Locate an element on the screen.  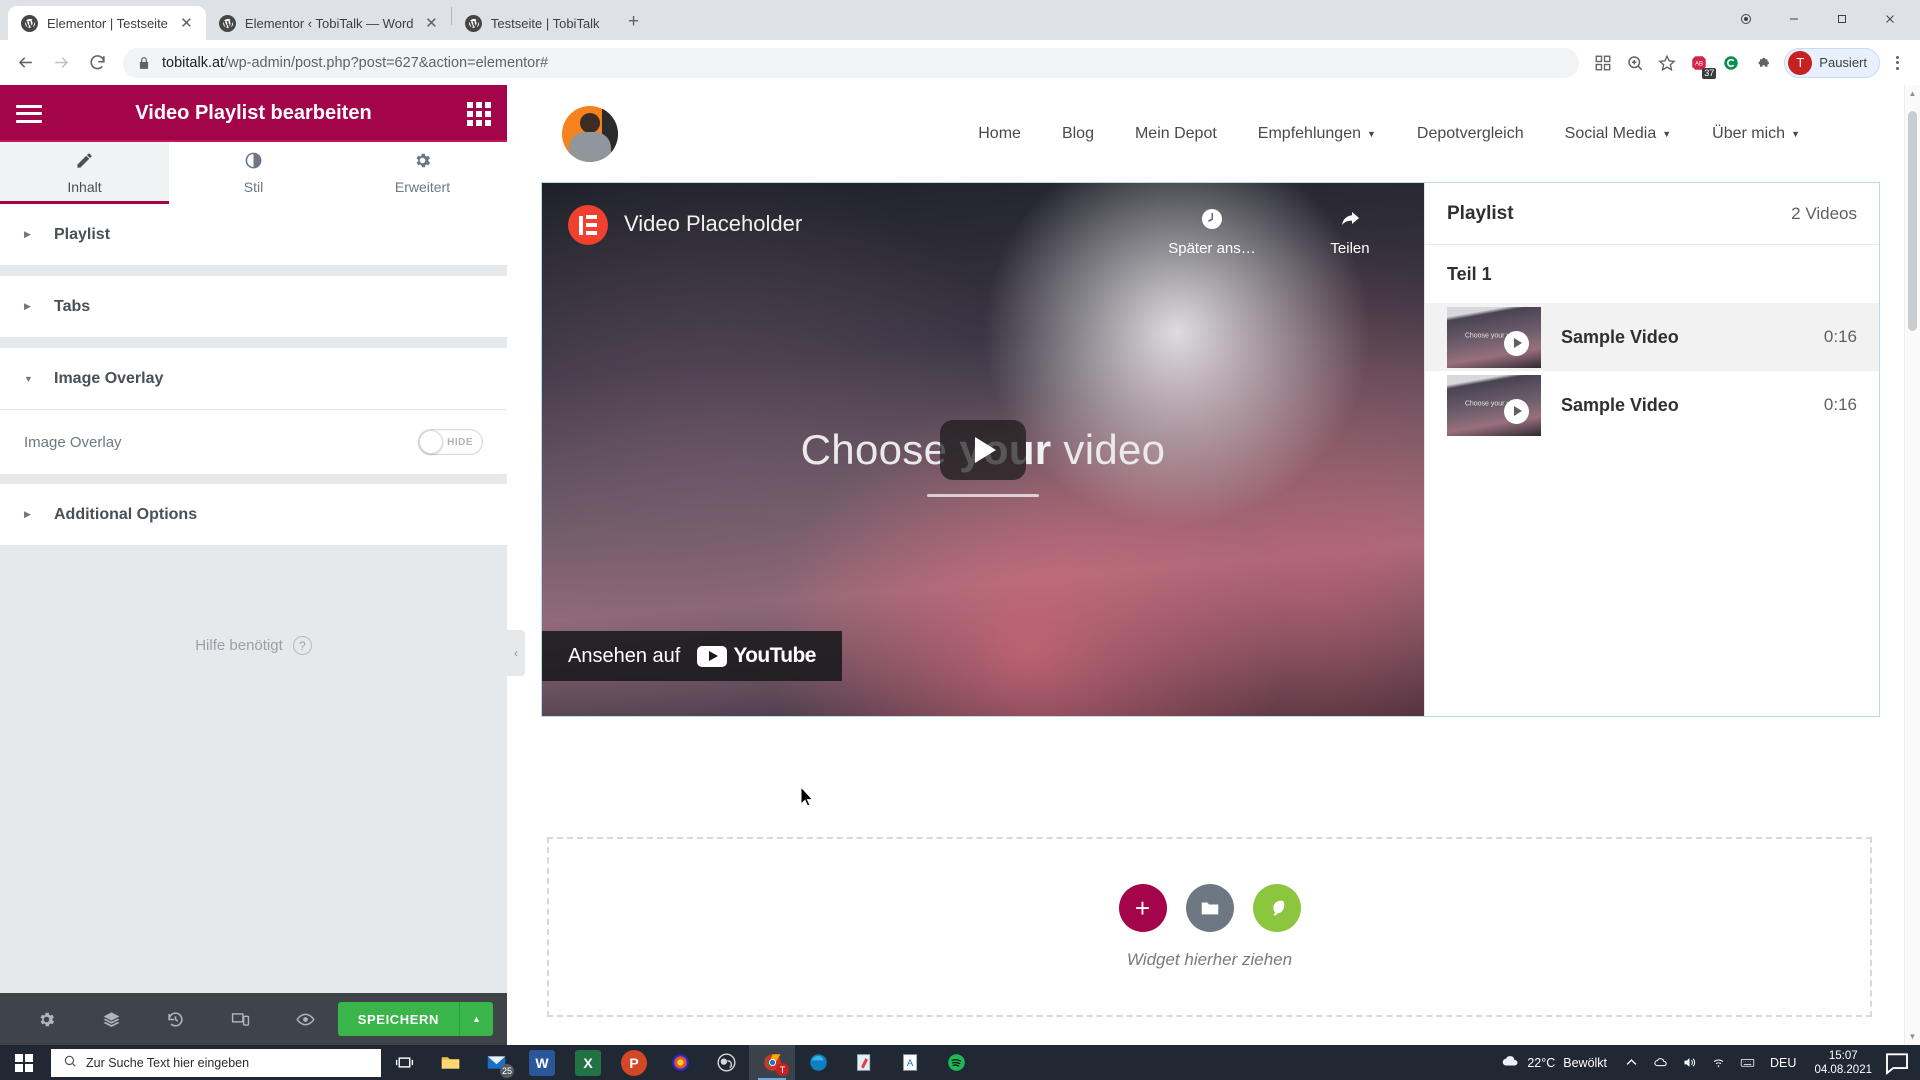
edge-icon is located at coordinates (818, 1062).